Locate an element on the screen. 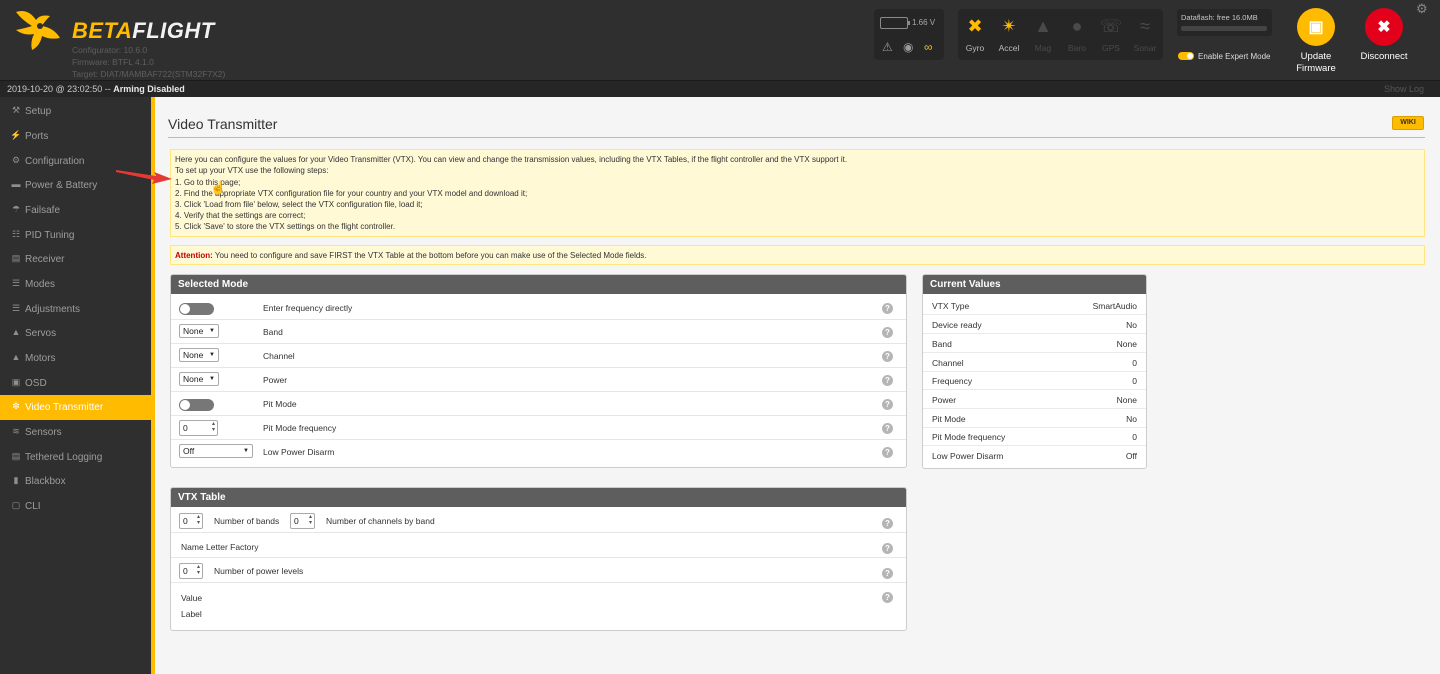  sidebar-item-cli: ▢ CLI is located at coordinates (75, 506).